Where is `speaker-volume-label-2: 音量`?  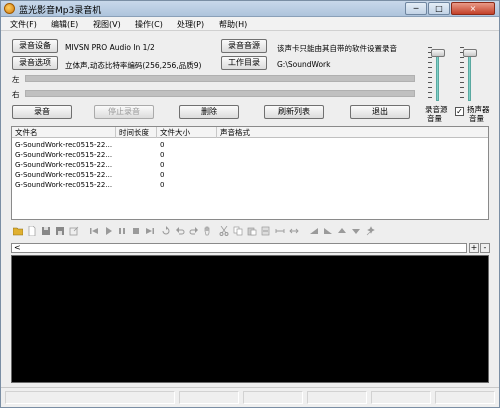 speaker-volume-label-2: 音量 is located at coordinates (476, 118).